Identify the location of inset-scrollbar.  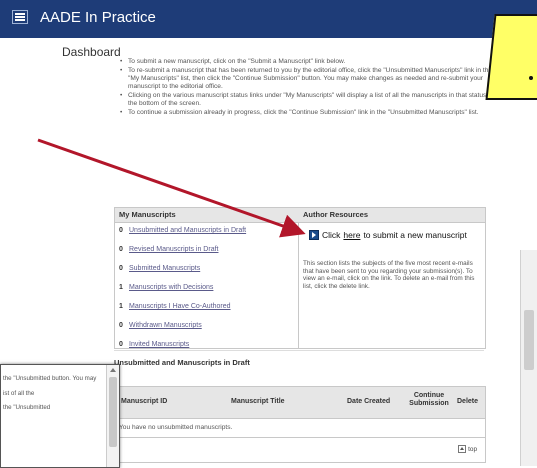
(112, 416).